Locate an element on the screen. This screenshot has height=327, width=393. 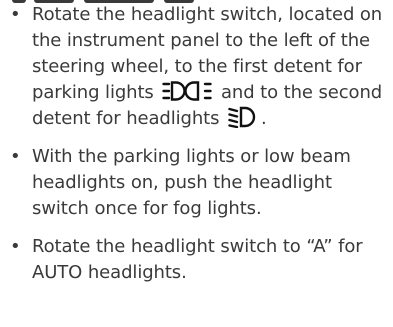
low-beam-headlights-icon is located at coordinates (243, 117).